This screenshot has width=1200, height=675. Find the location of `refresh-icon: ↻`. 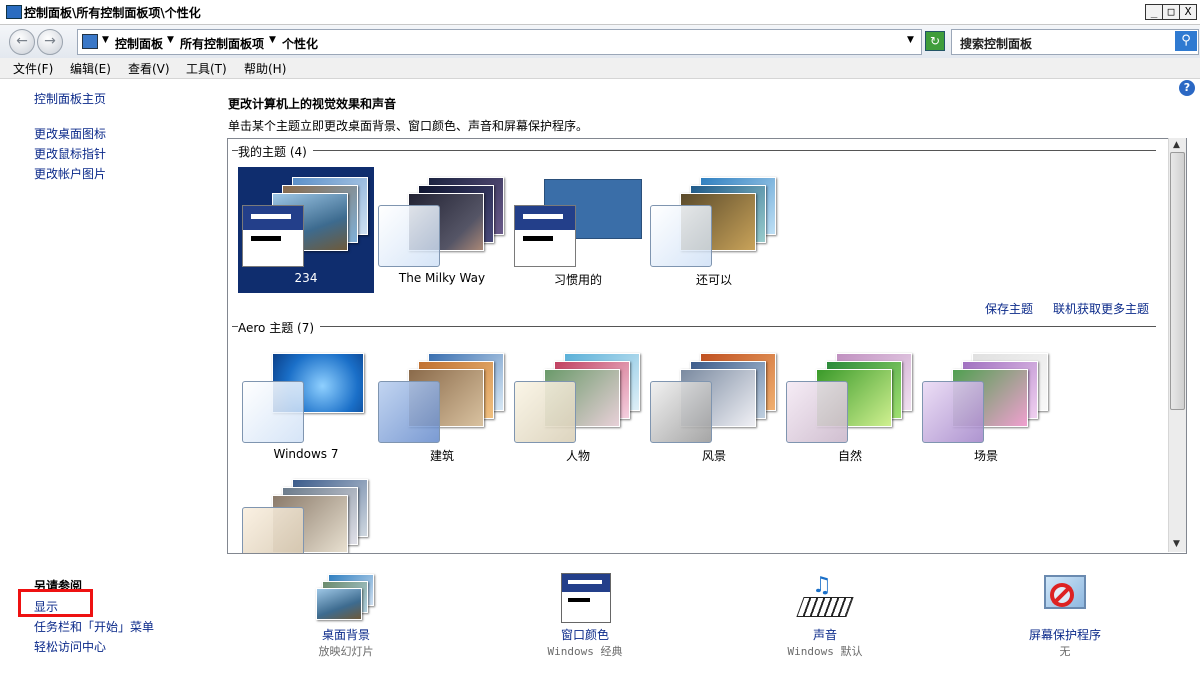

refresh-icon: ↻ is located at coordinates (935, 41).